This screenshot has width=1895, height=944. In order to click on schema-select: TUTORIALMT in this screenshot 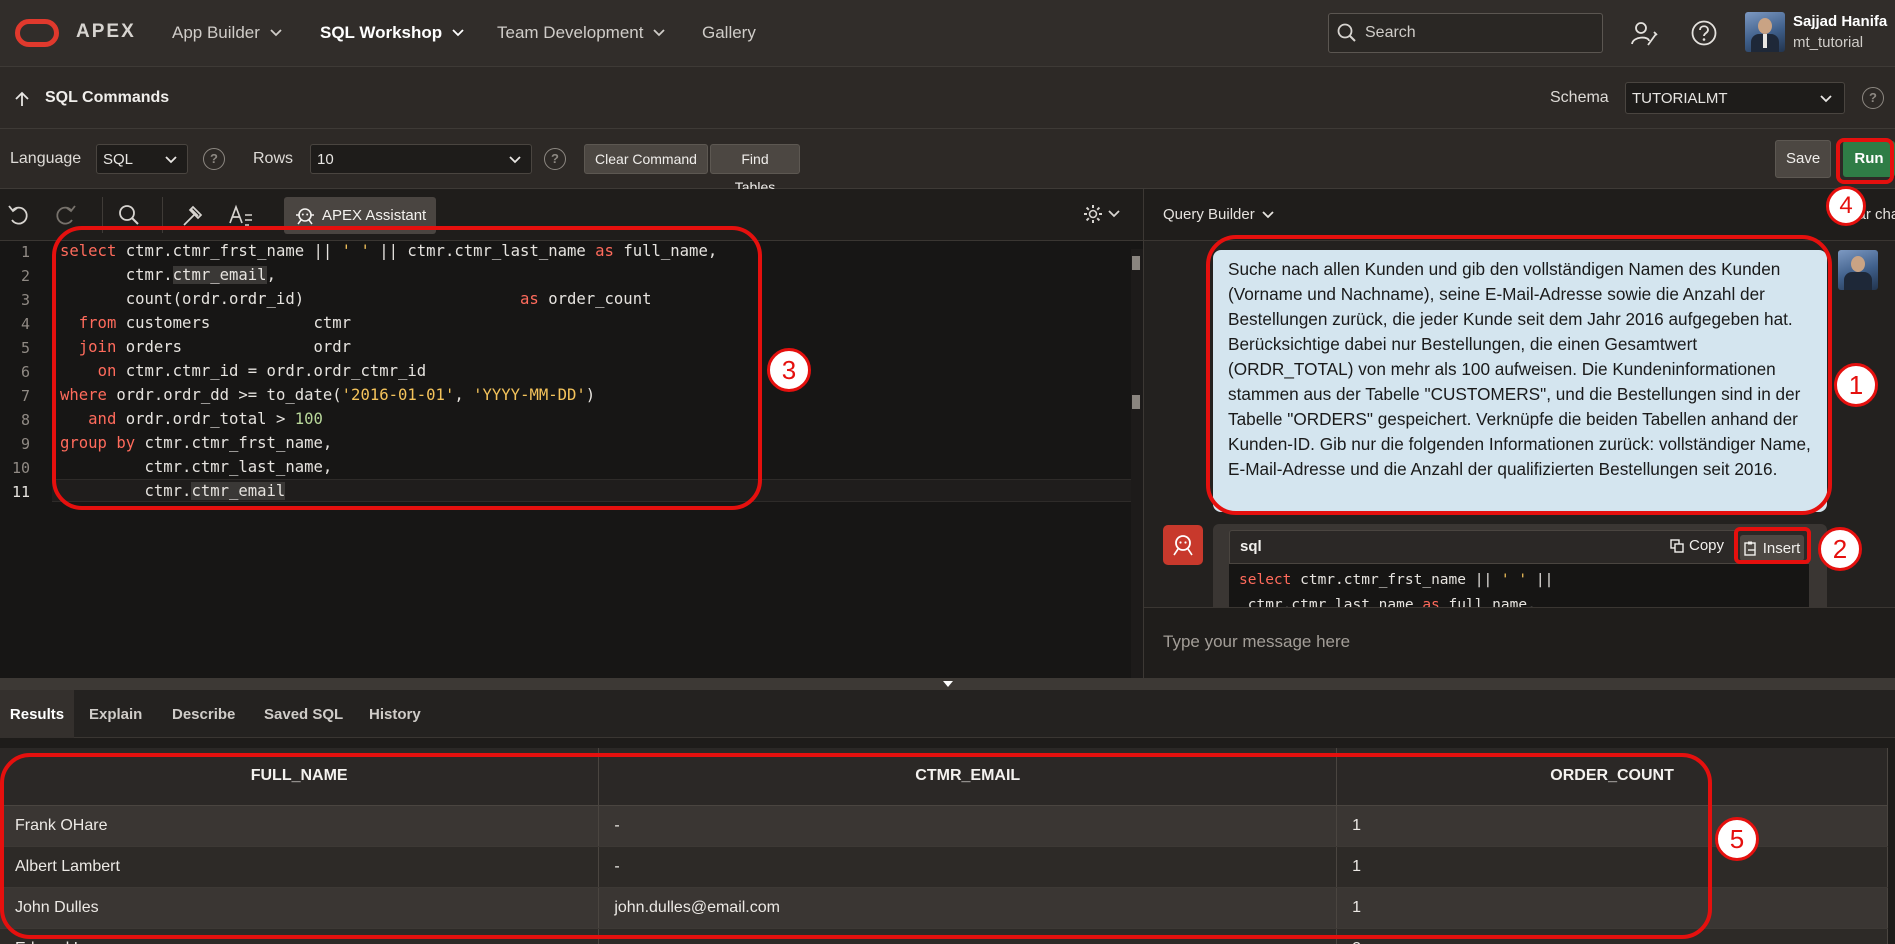, I will do `click(1735, 98)`.